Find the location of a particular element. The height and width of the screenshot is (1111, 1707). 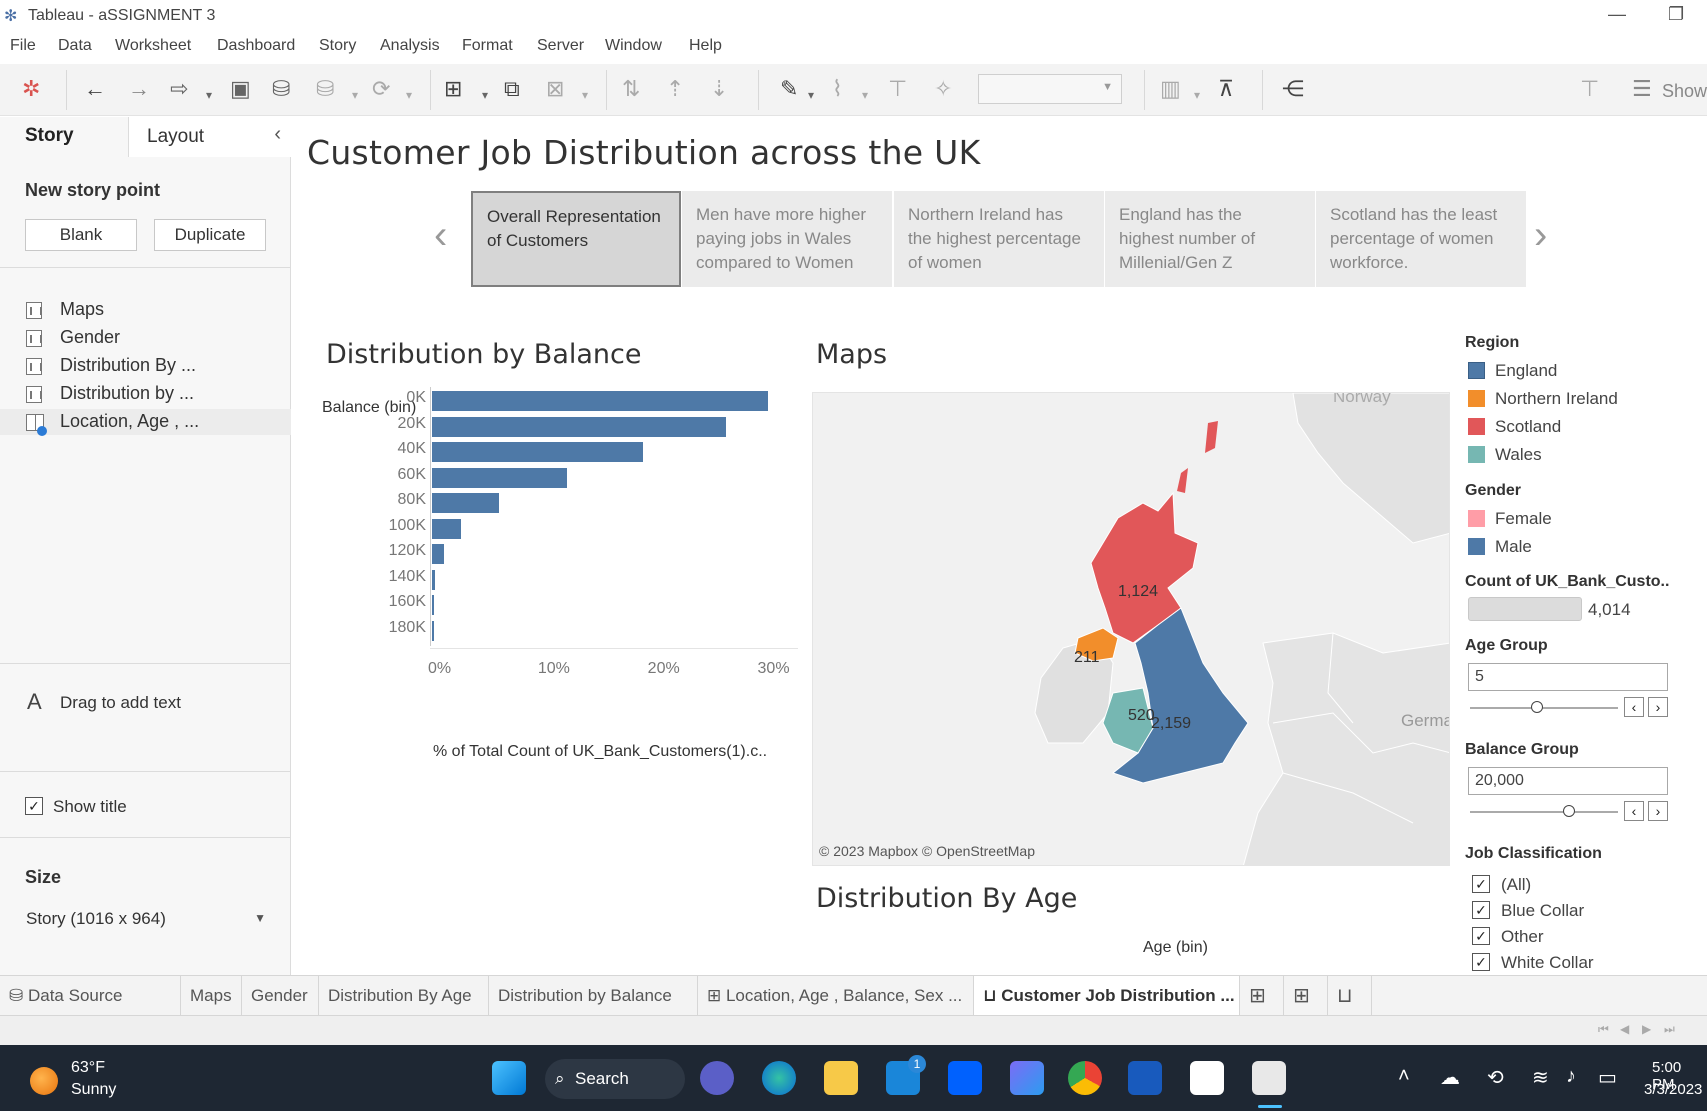

tab-layout: Layout ‹ is located at coordinates (209, 137).